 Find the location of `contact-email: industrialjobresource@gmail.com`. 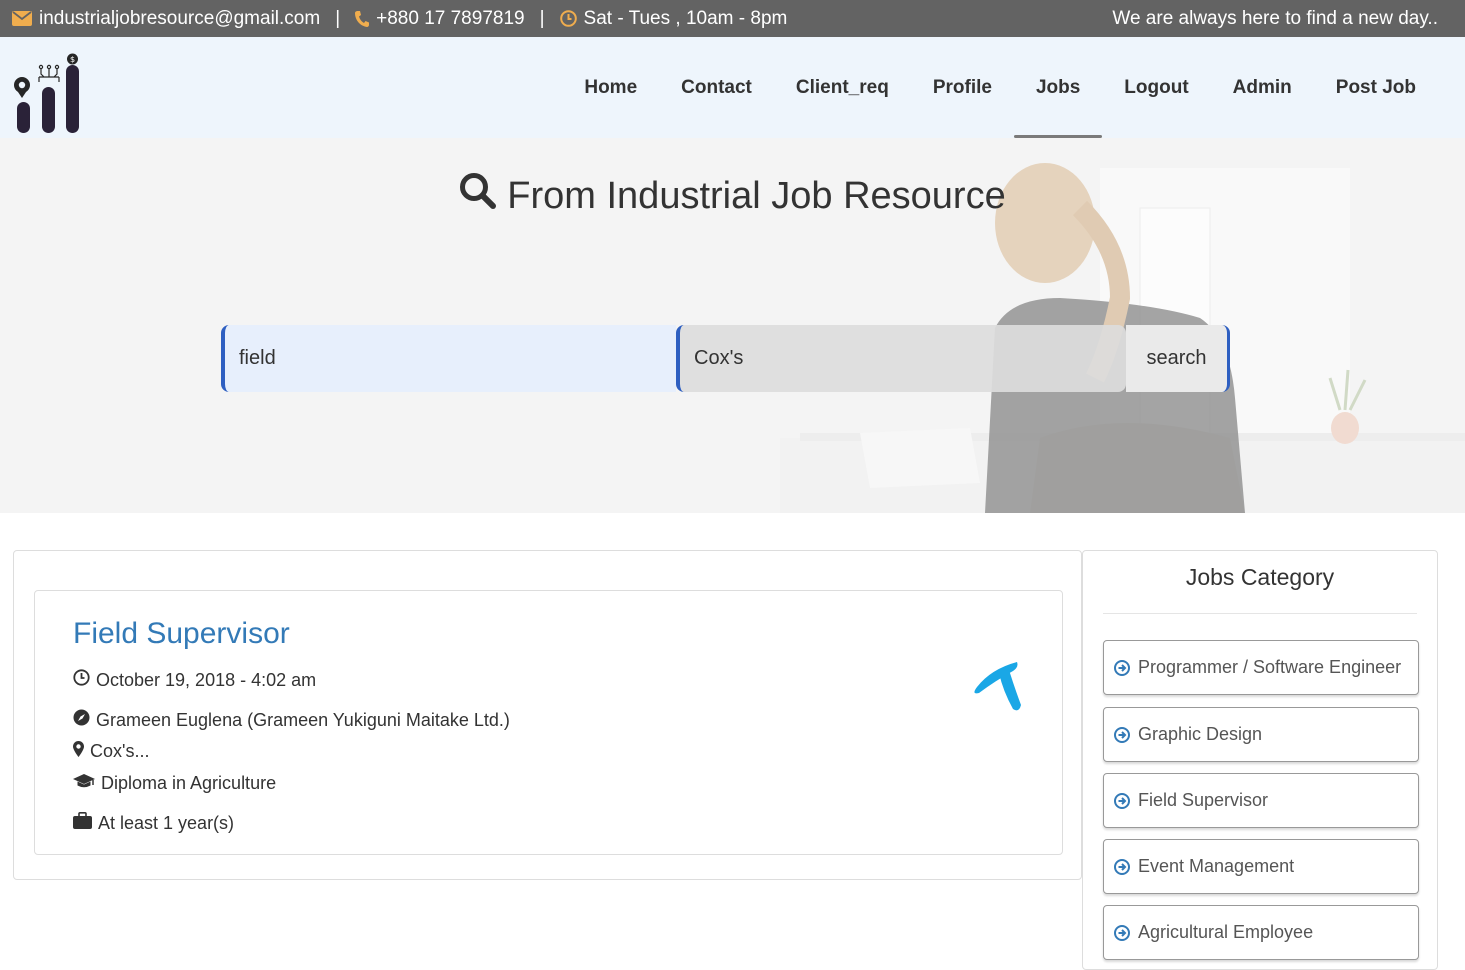

contact-email: industrialjobresource@gmail.com is located at coordinates (179, 19).